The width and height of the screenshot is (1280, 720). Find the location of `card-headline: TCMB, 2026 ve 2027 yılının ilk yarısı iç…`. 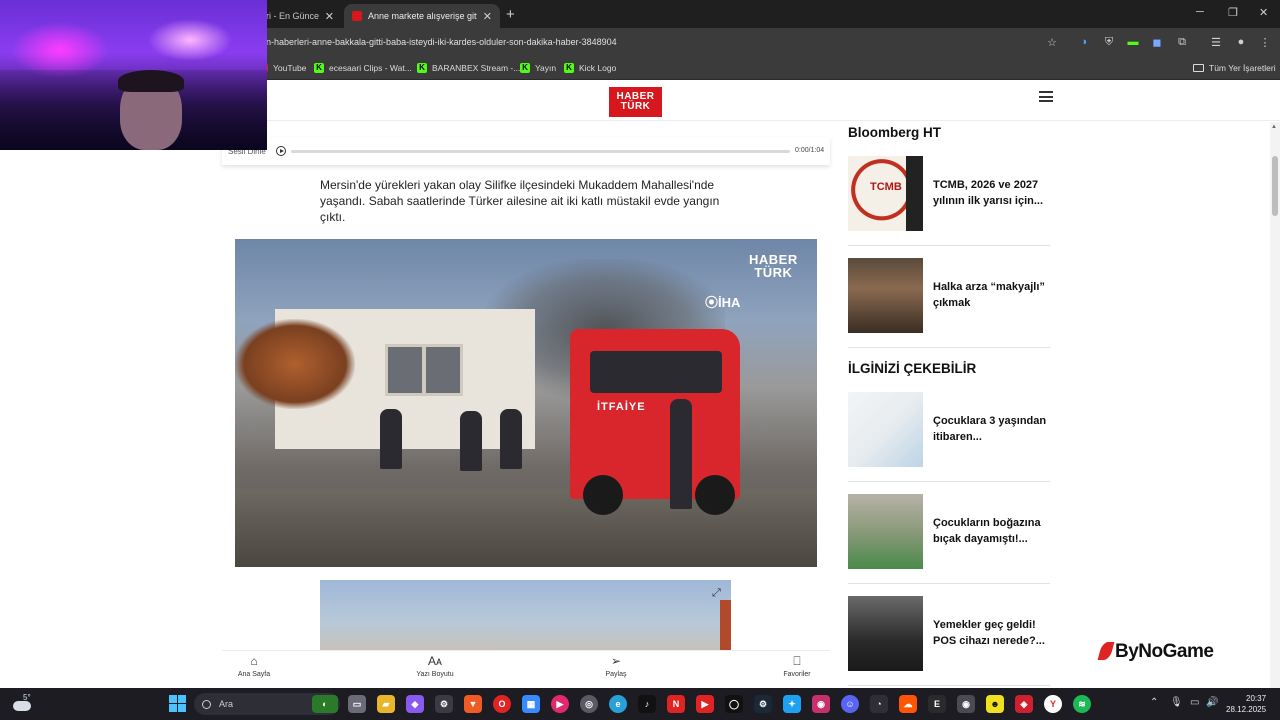

card-headline: TCMB, 2026 ve 2027 yılının ilk yarısı iç… is located at coordinates (988, 193).